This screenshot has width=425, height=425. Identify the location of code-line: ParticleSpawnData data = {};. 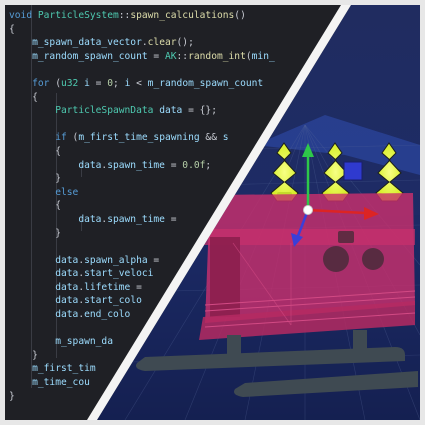
(142, 111).